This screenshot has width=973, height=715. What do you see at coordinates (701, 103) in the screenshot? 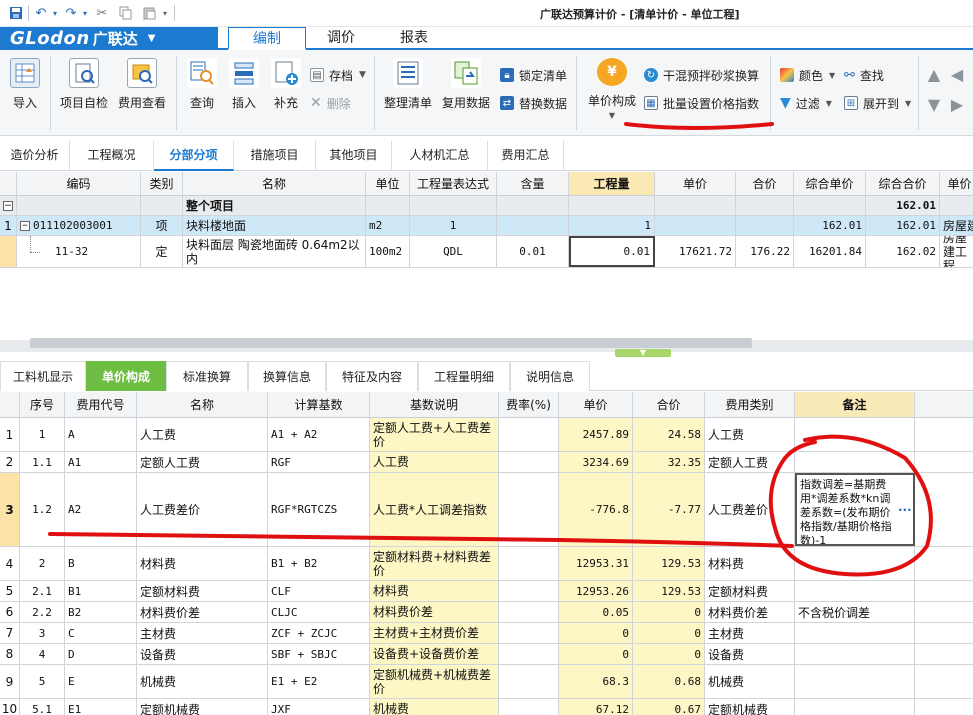
I see `batch-price-index-button: ▦ 批量设置价格指数` at bounding box center [701, 103].